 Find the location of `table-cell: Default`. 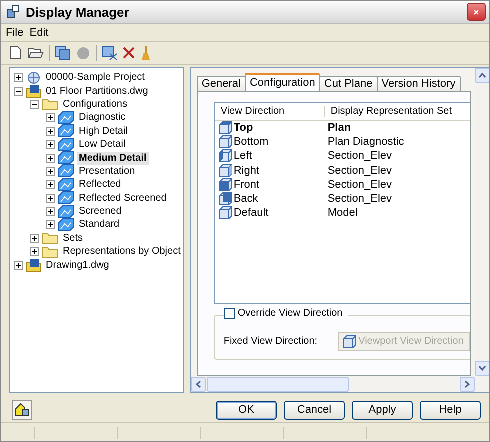

table-cell: Default is located at coordinates (251, 213).